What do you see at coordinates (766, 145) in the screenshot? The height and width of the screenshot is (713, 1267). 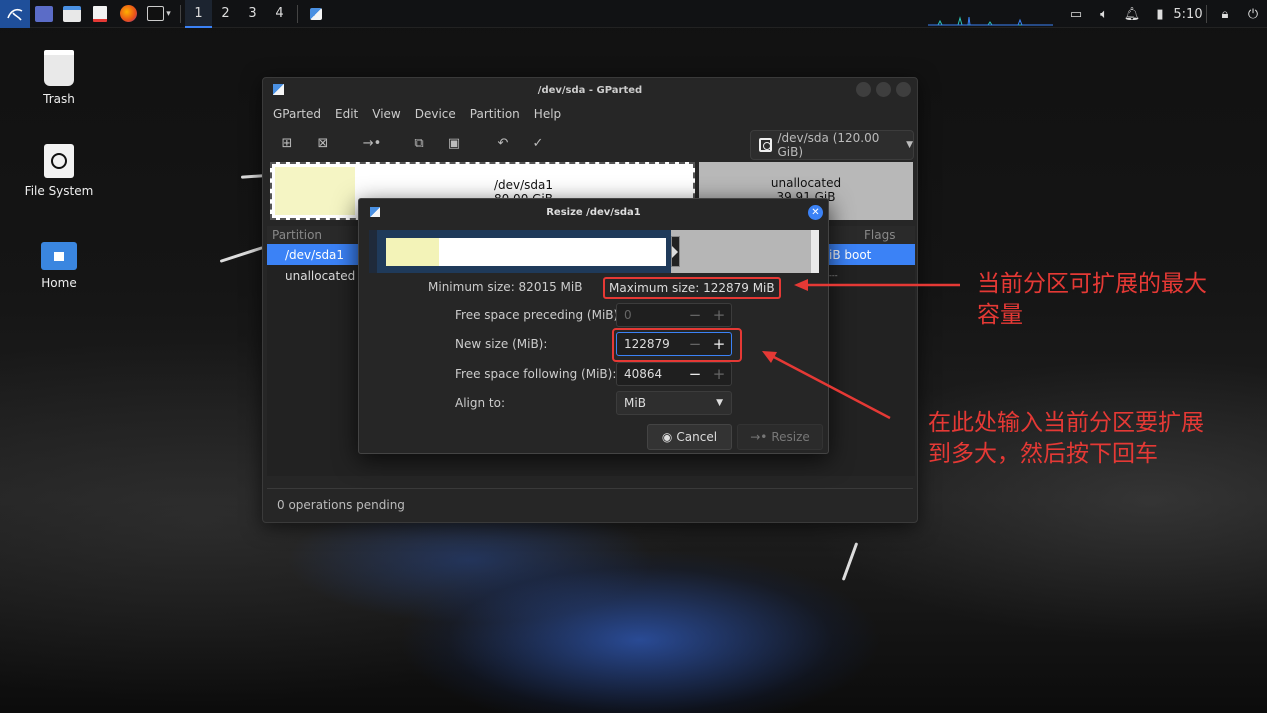 I see `disk-icon` at bounding box center [766, 145].